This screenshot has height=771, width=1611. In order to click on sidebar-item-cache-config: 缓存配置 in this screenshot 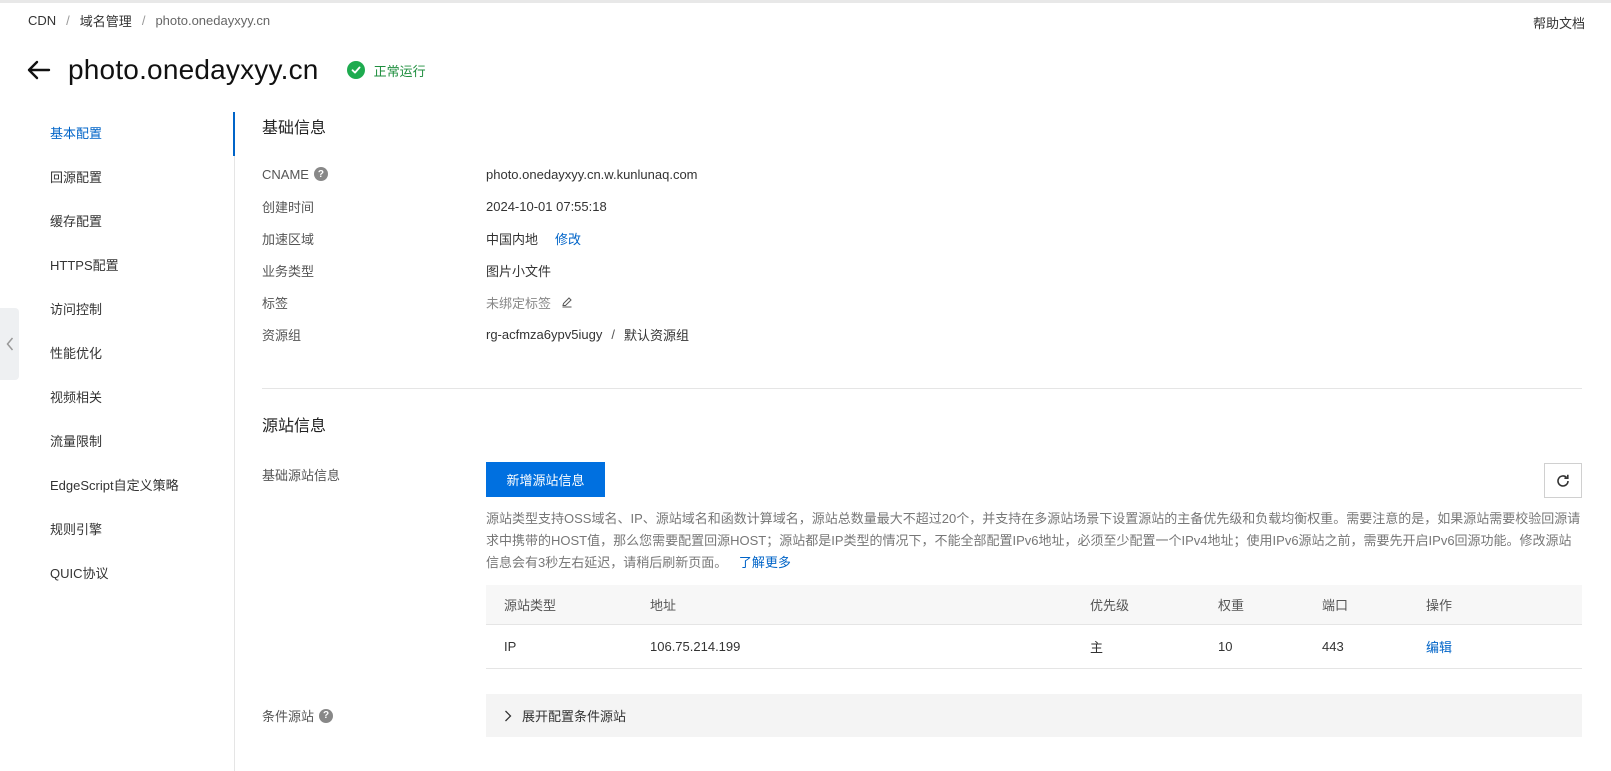, I will do `click(117, 222)`.